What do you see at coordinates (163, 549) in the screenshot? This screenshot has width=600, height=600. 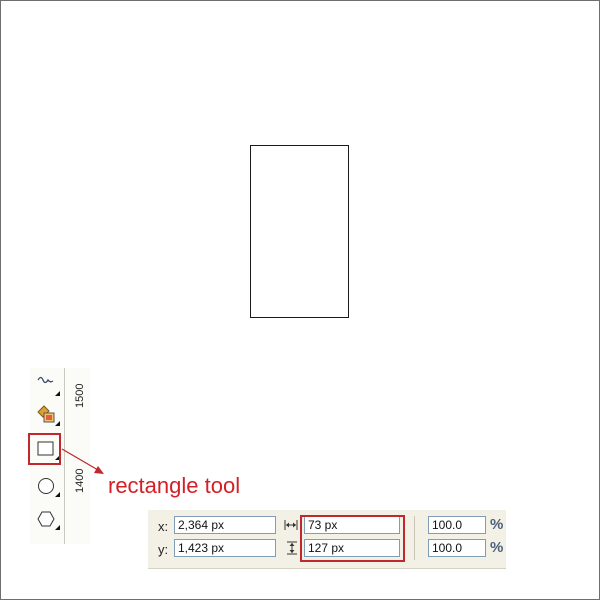 I see `y-label: y:` at bounding box center [163, 549].